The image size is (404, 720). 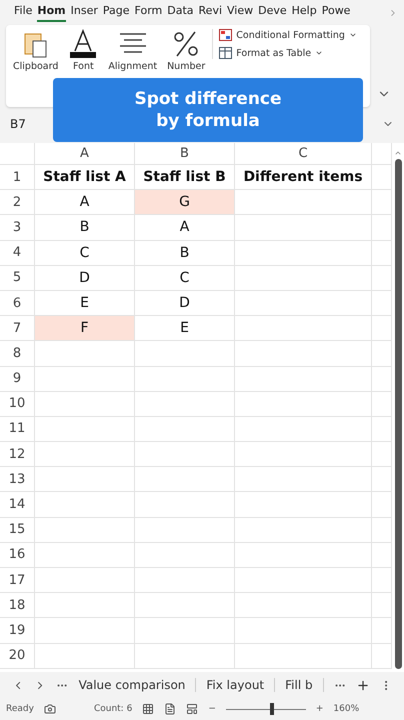 I want to click on zoom-level-text: 160%, so click(x=346, y=709).